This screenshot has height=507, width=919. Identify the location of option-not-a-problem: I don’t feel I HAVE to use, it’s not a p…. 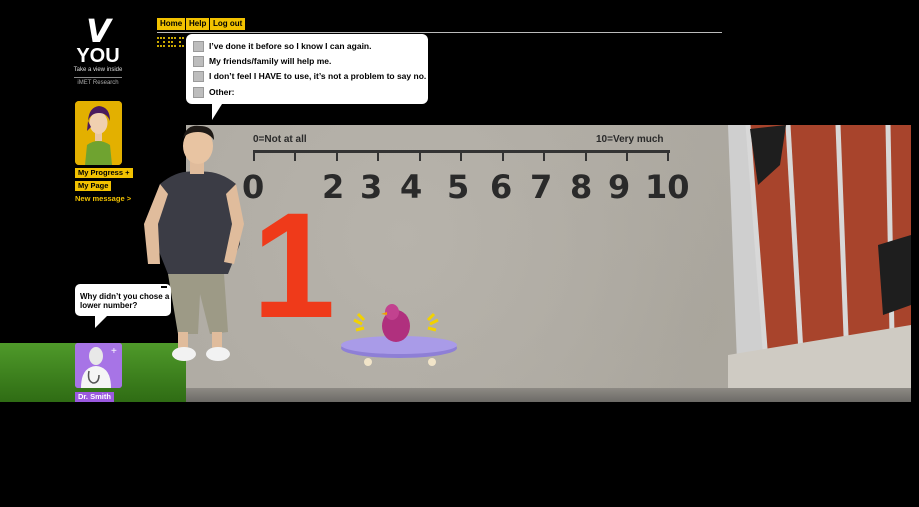
(309, 76).